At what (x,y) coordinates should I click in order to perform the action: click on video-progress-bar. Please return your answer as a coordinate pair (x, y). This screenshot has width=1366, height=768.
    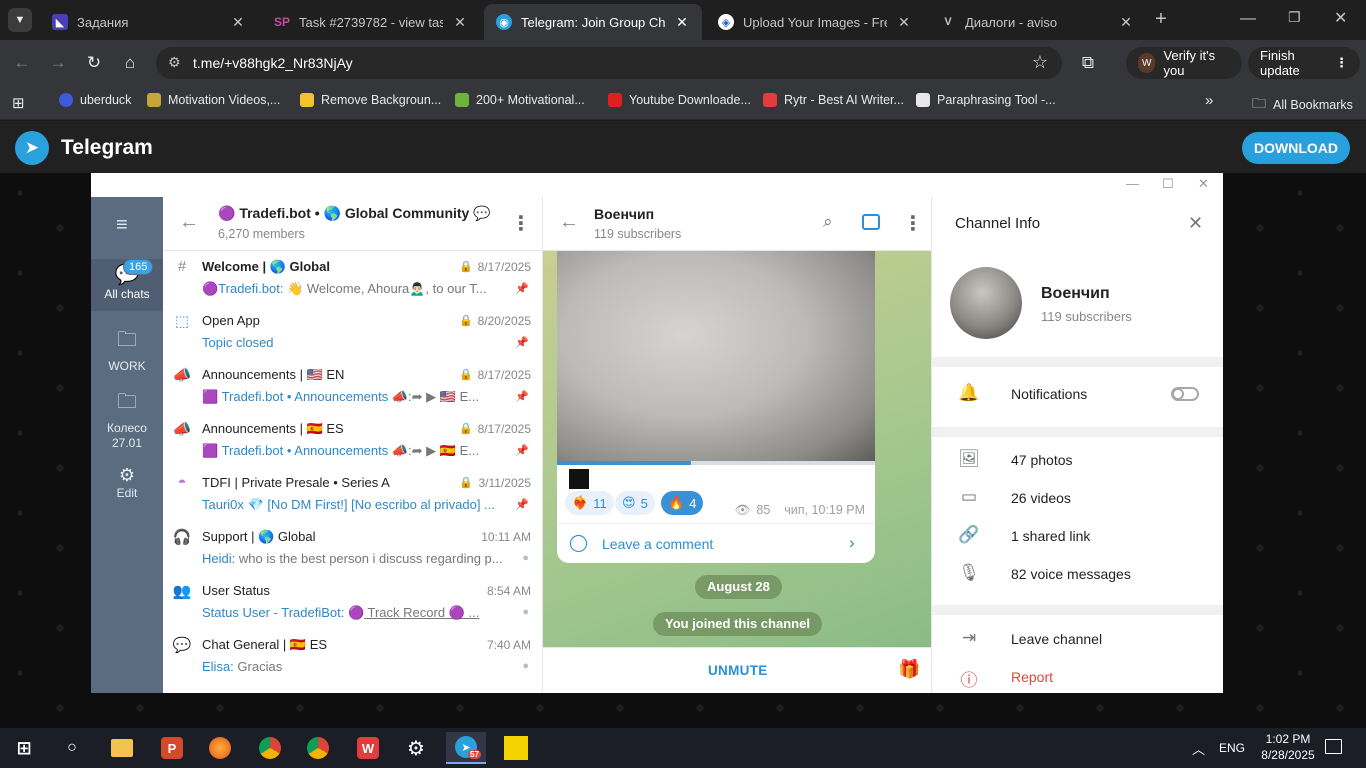
    Looking at the image, I should click on (716, 463).